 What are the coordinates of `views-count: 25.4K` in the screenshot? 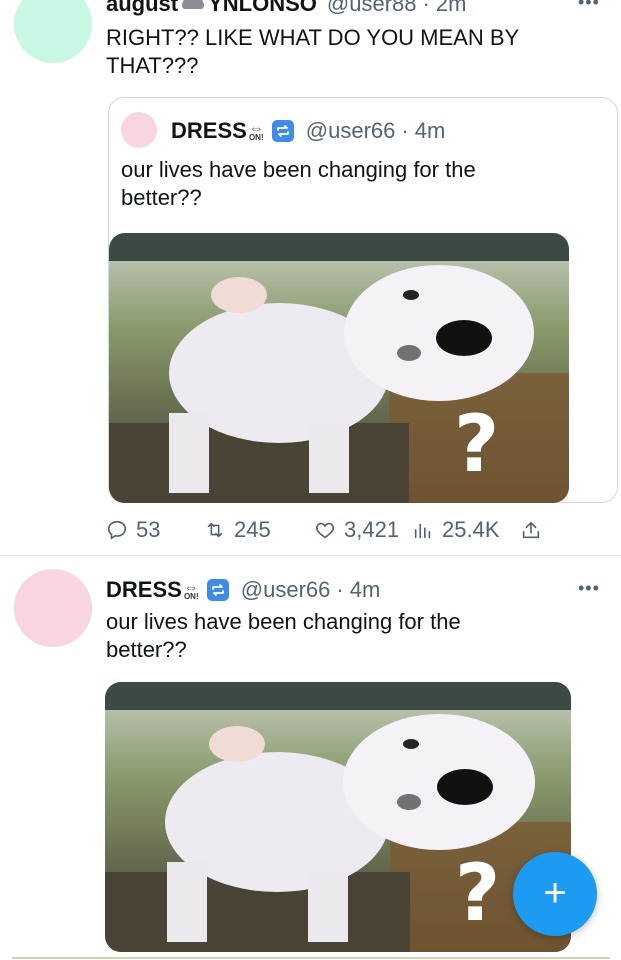 It's located at (471, 529).